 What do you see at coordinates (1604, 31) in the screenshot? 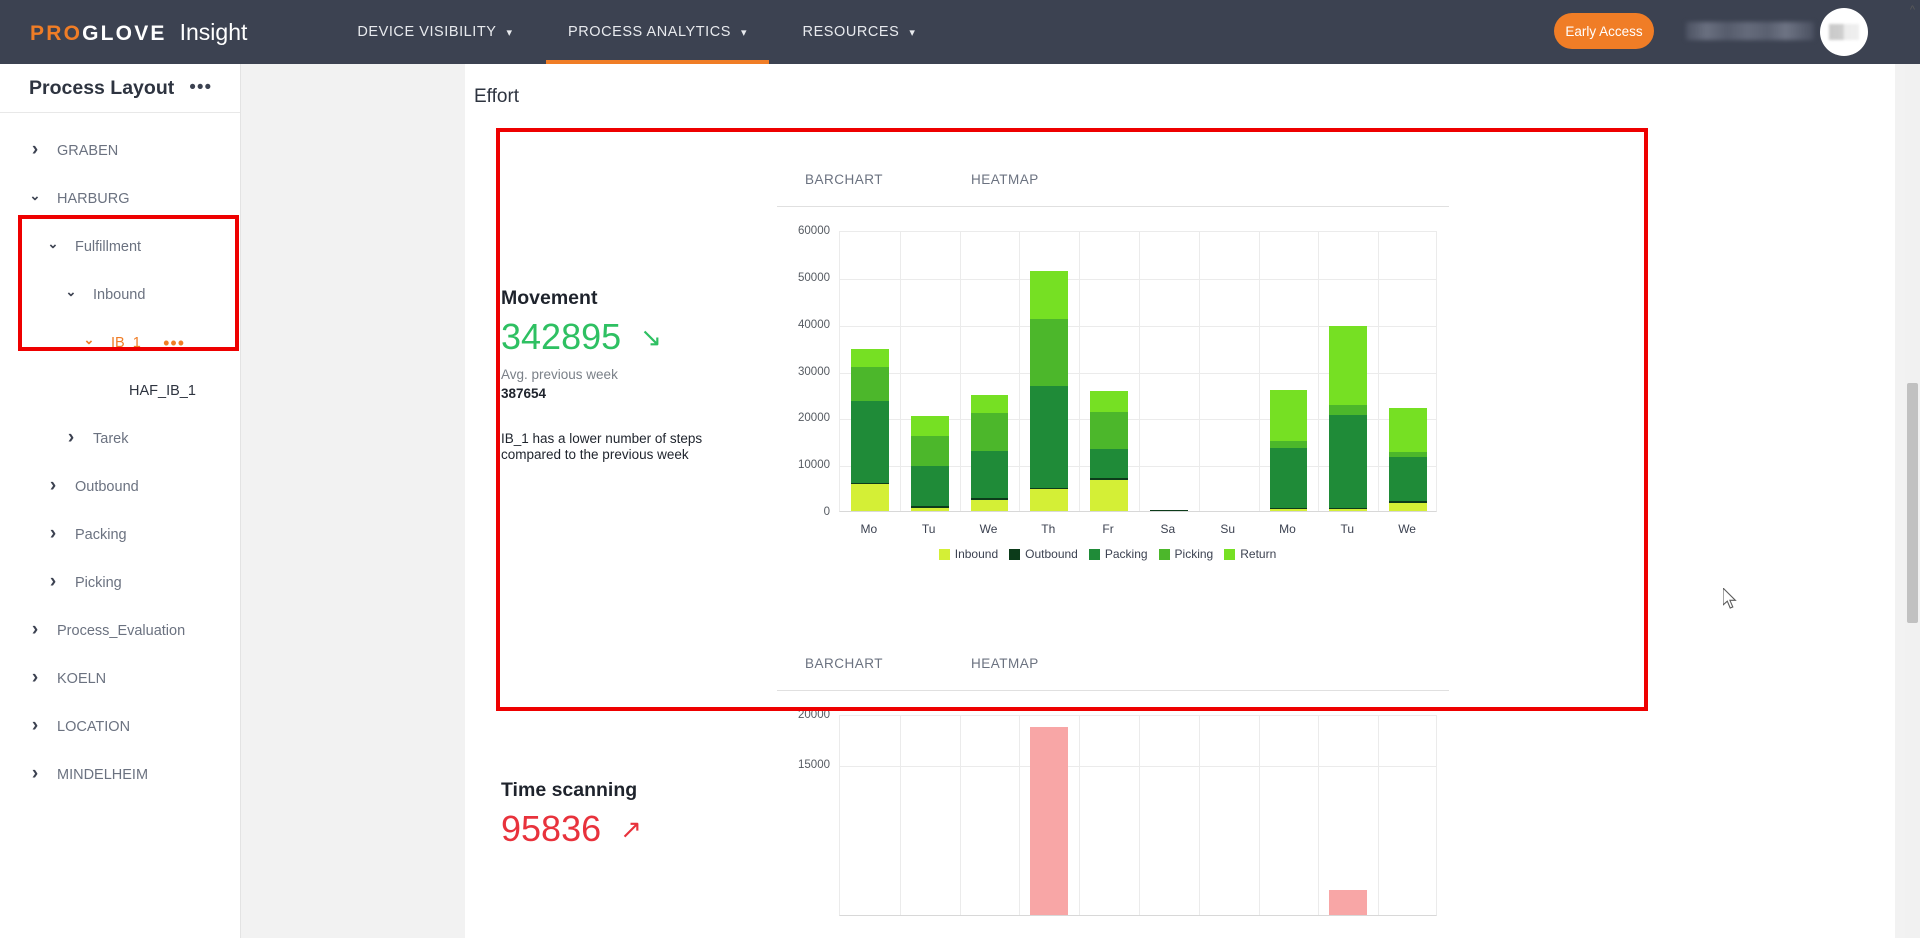
I see `early-access-button: Early Access` at bounding box center [1604, 31].